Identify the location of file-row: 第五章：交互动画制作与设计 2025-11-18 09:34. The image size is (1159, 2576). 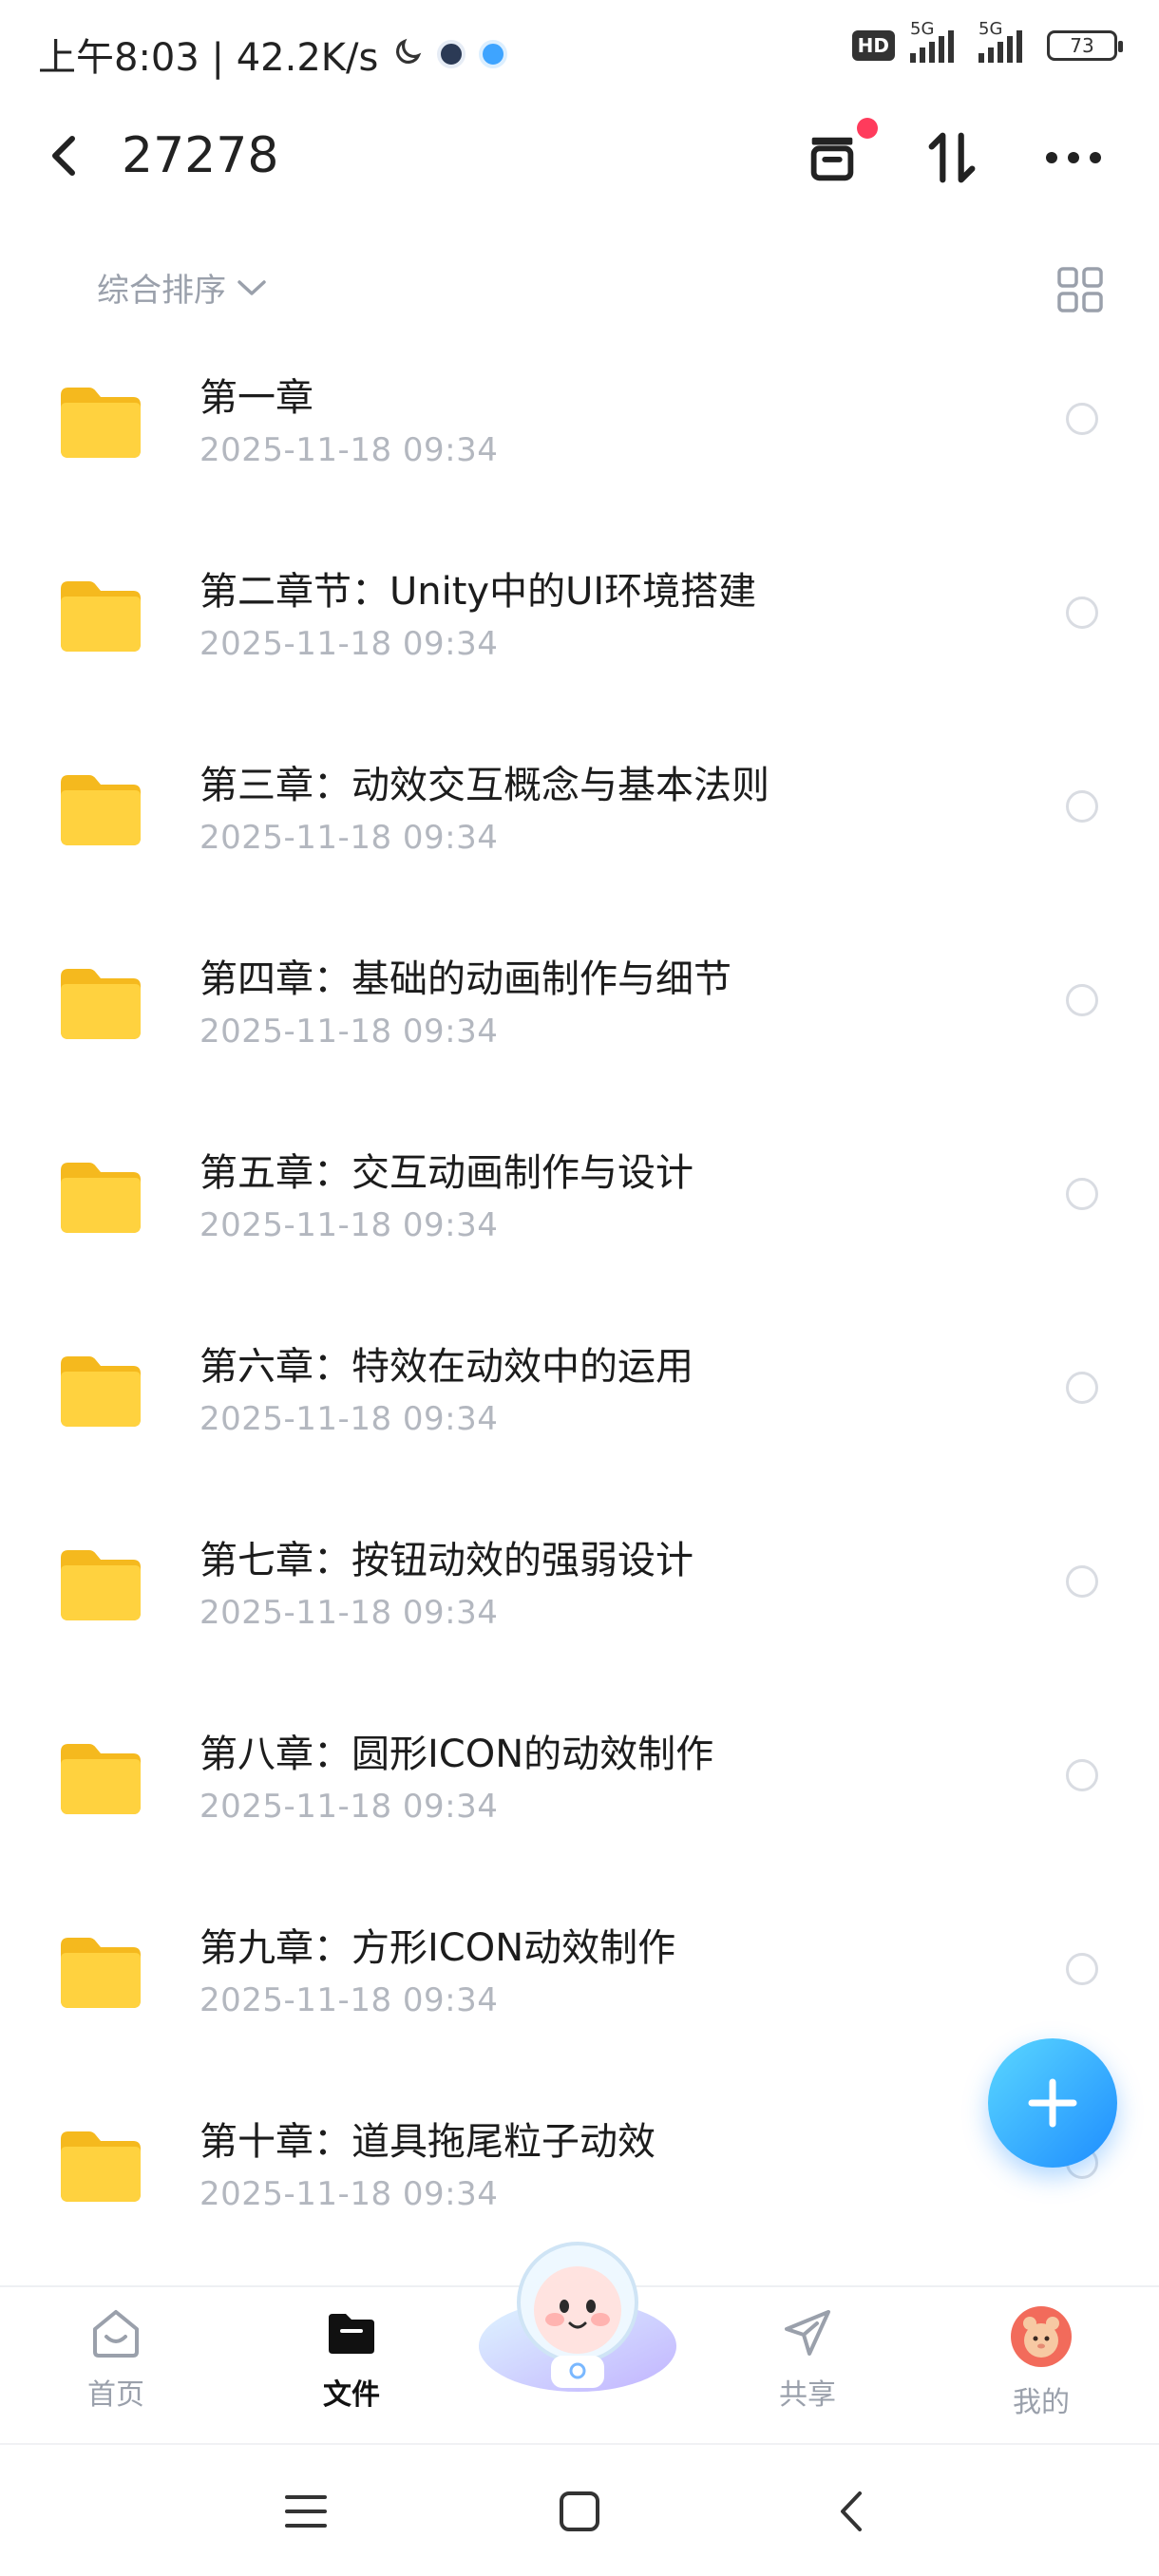
(579, 1202).